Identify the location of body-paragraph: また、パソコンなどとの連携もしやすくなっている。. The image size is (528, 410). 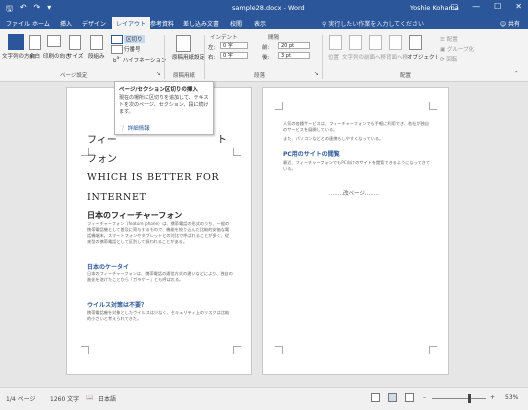
(333, 138).